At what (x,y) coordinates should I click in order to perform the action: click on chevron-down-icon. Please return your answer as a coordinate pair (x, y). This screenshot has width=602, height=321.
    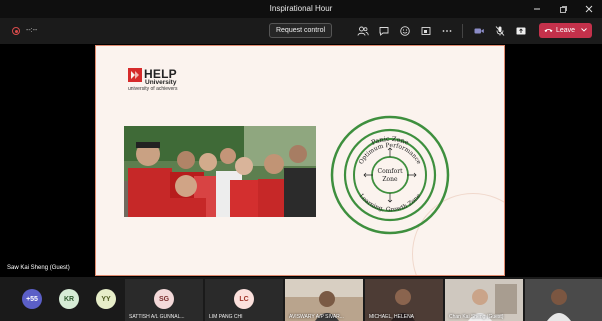
    Looking at the image, I should click on (584, 30).